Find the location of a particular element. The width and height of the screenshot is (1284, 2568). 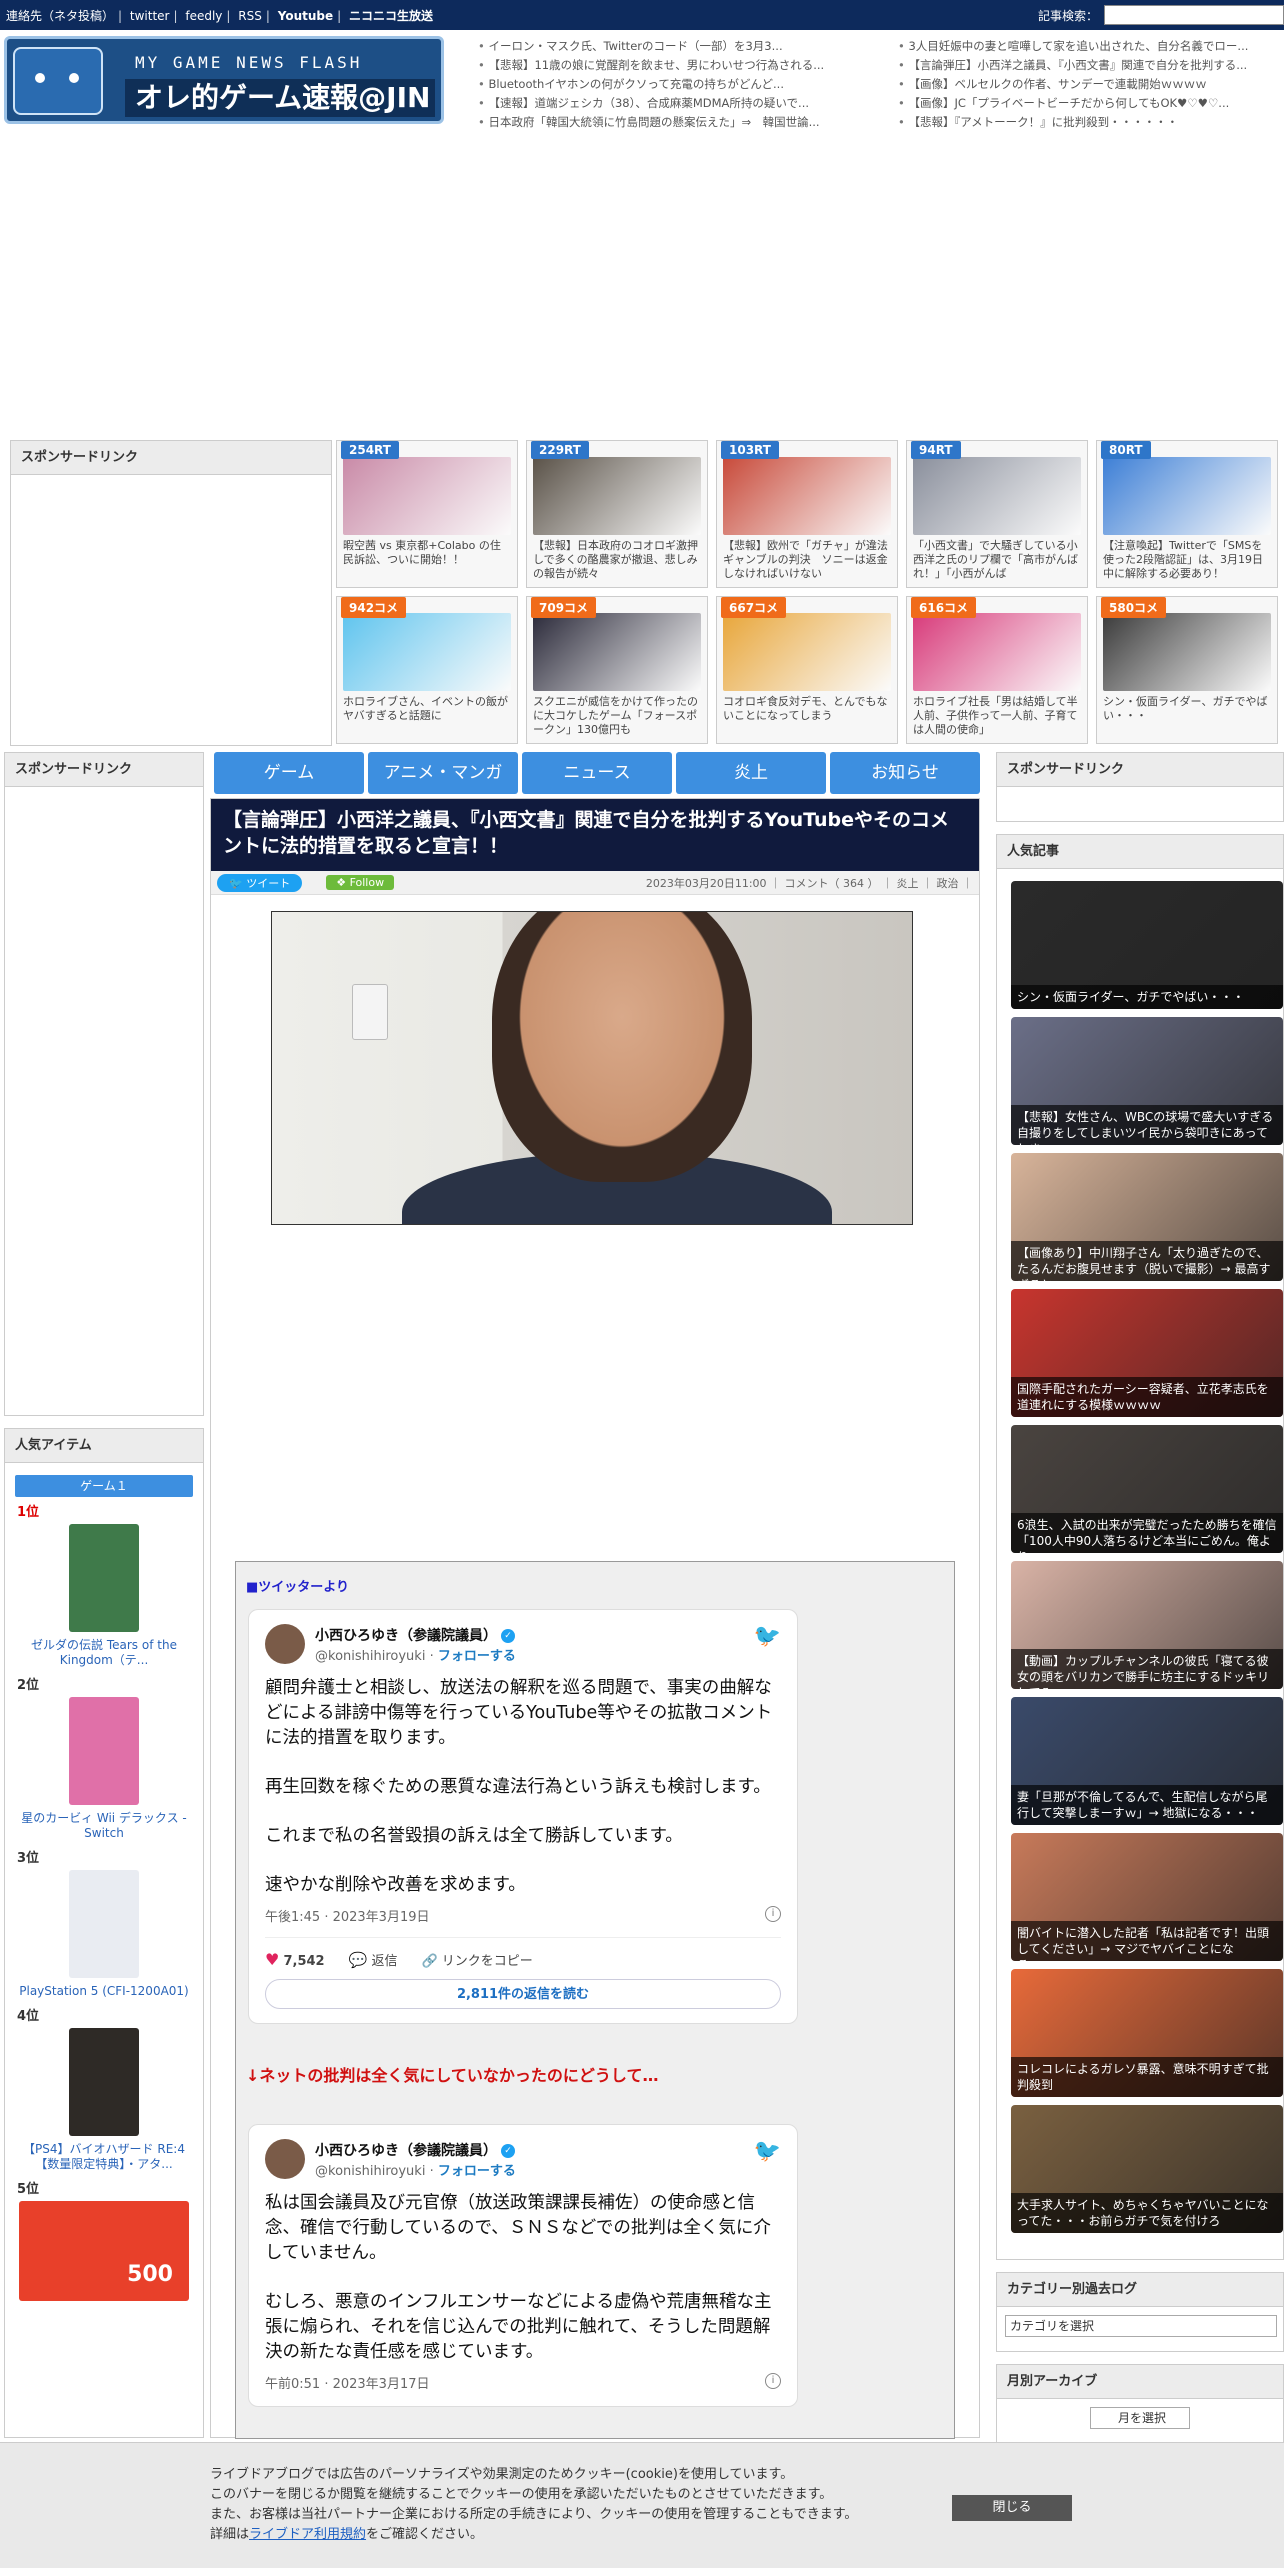

rank-card: 942コメ ホロライブさん、イベントの飯がヤバすぎると話題に is located at coordinates (427, 670).